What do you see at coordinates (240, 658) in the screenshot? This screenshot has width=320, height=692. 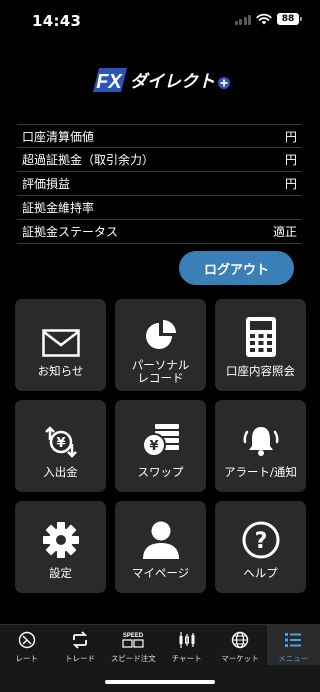 I see `tab-label: マーケット` at bounding box center [240, 658].